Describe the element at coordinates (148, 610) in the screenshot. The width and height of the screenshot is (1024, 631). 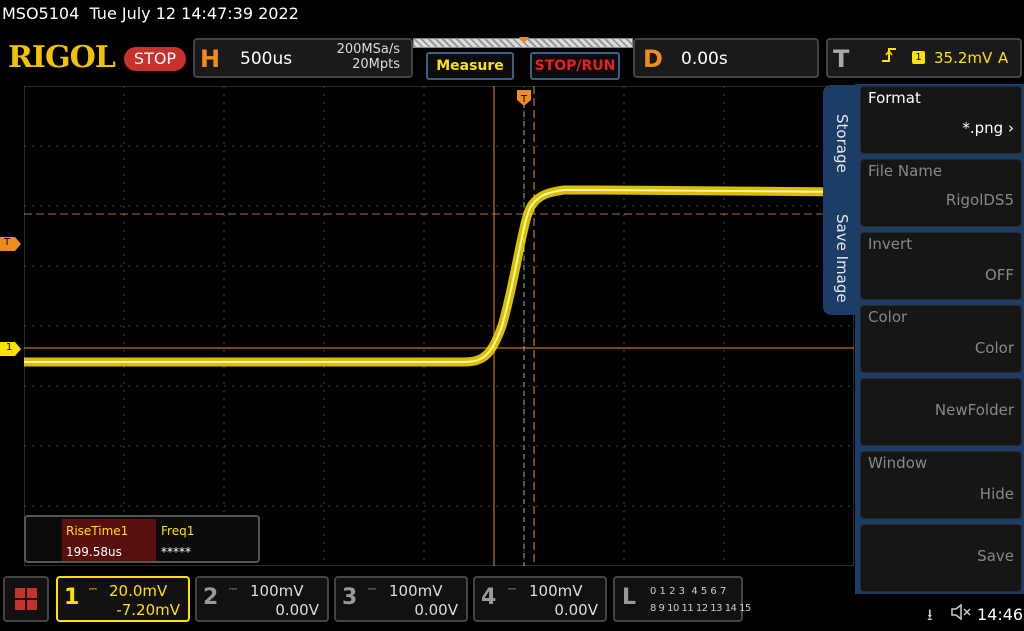
I see `channel1-offset: -7.20mV` at that location.